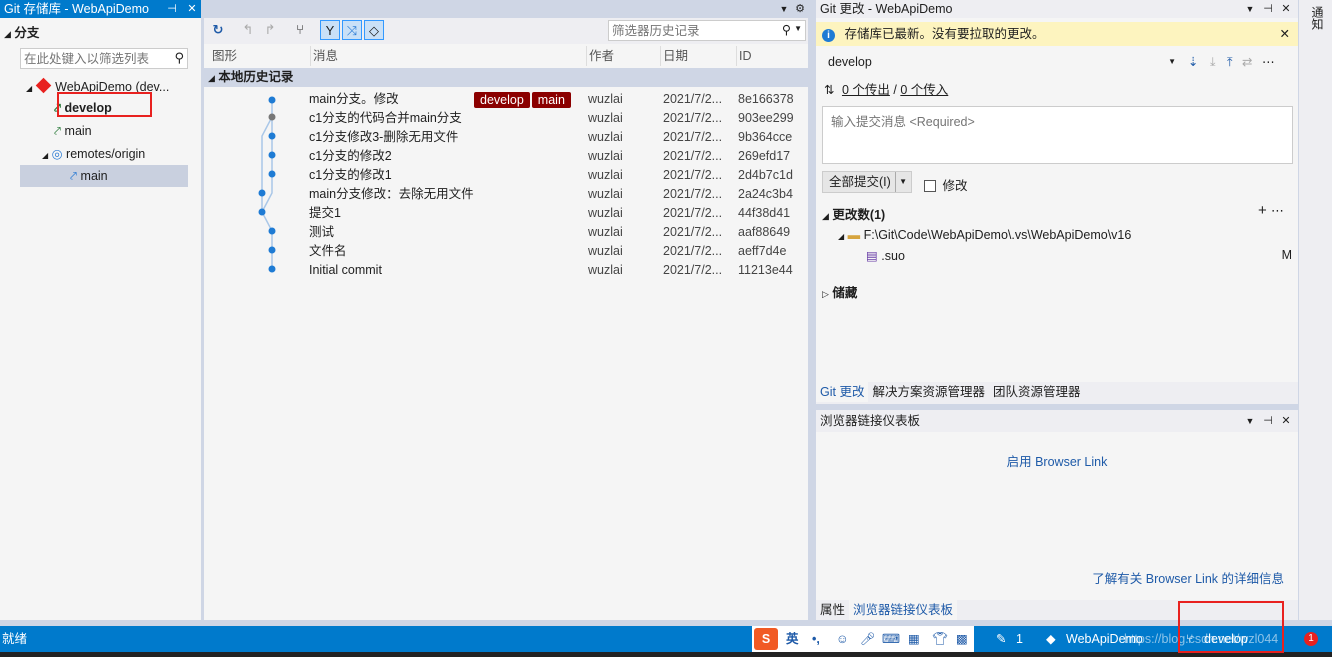 The image size is (1332, 657). Describe the element at coordinates (853, 213) in the screenshot. I see `changes-section: ◢ 更改数(1)` at that location.